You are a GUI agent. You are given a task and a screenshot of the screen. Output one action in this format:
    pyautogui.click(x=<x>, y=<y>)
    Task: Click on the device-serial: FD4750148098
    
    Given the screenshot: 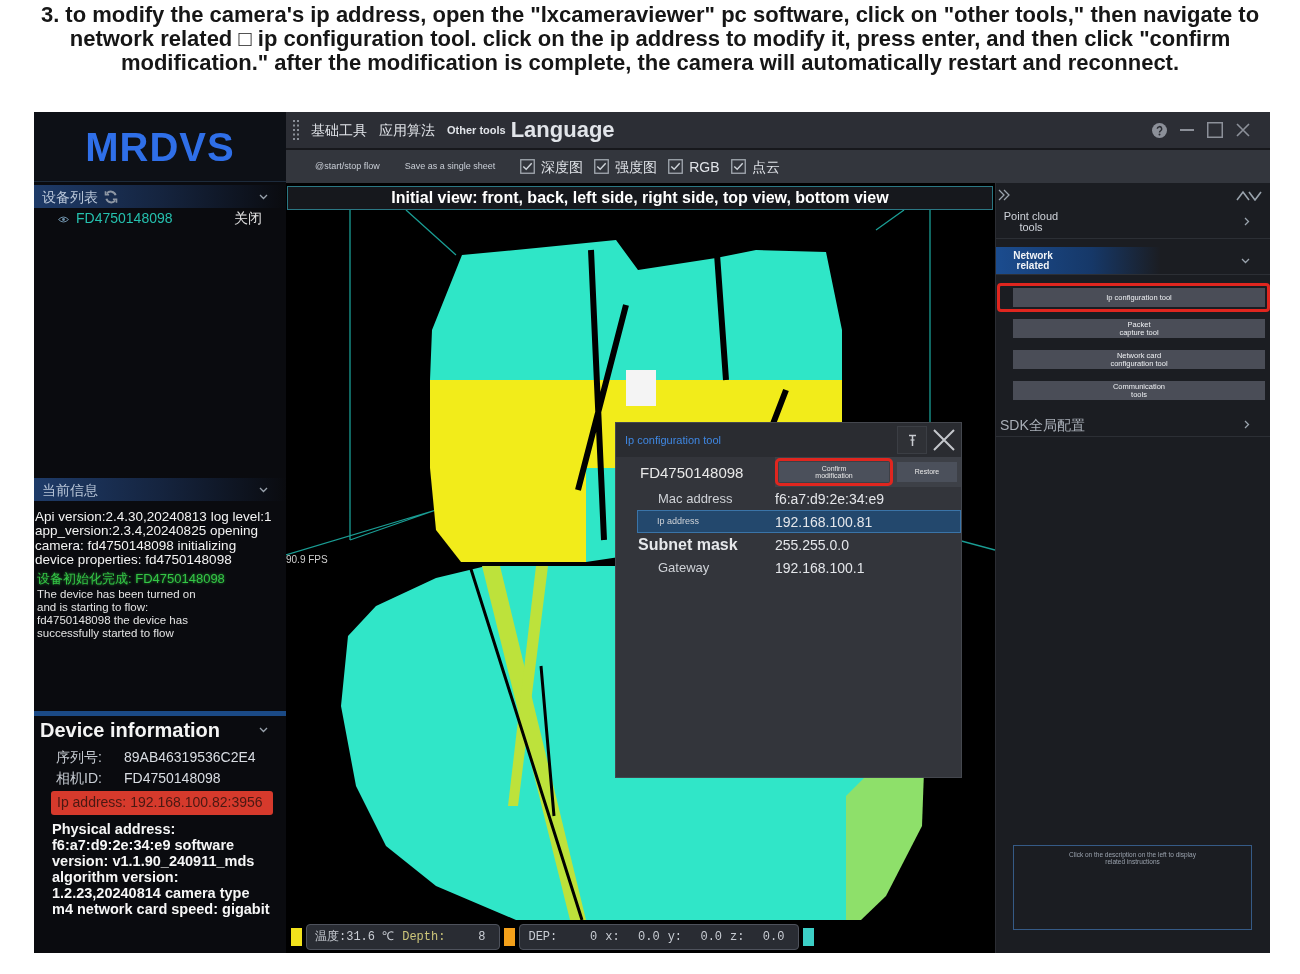 What is the action you would take?
    pyautogui.click(x=124, y=219)
    